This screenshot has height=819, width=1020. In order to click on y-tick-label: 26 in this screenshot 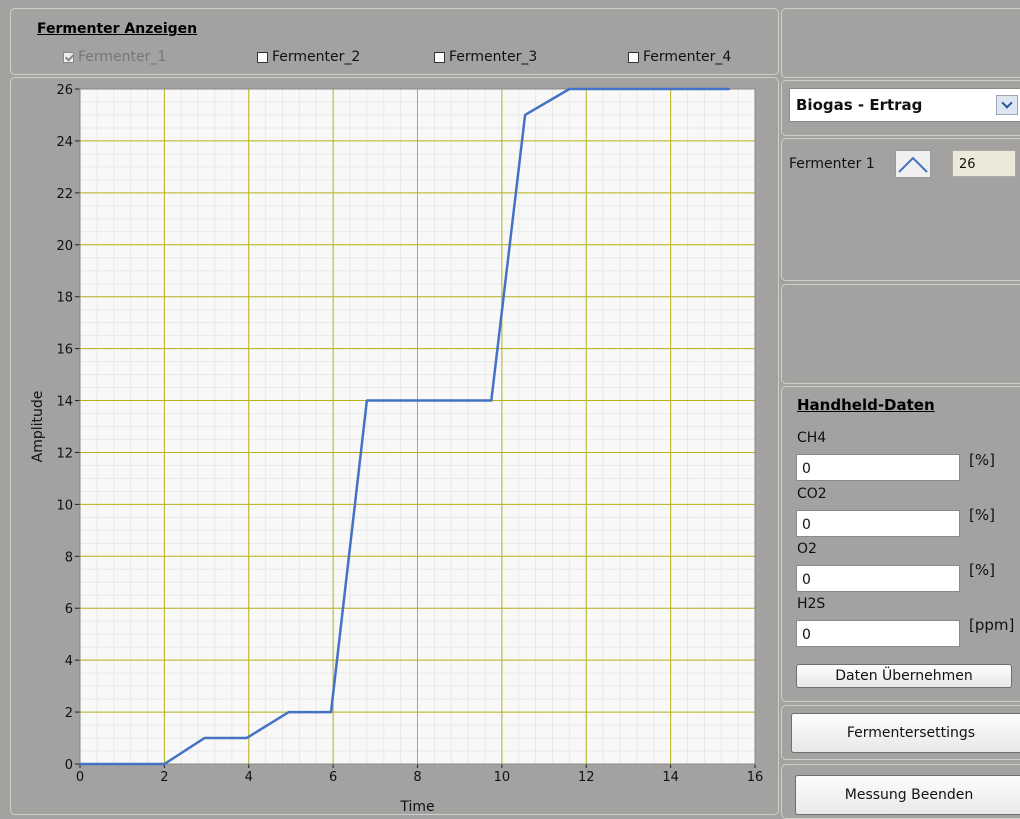, I will do `click(64, 90)`.